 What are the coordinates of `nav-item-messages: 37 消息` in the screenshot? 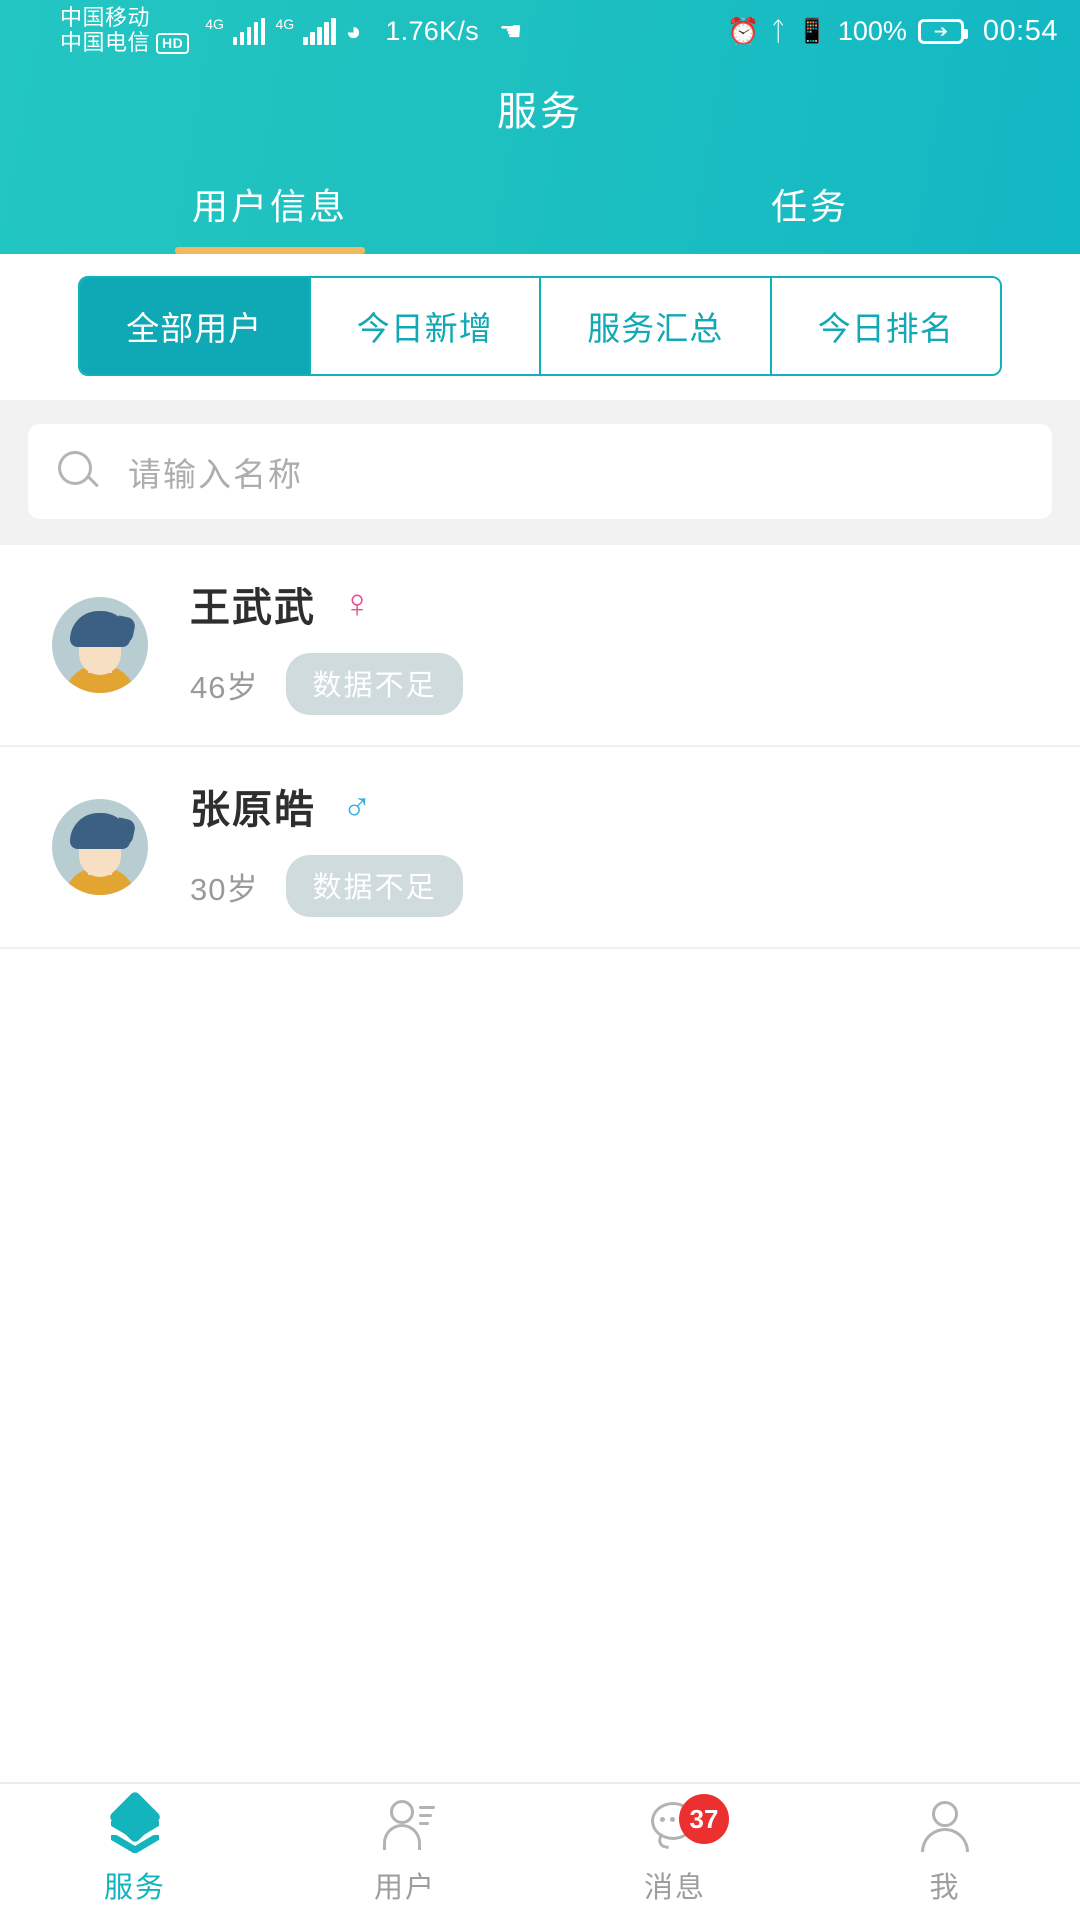 It's located at (675, 1852).